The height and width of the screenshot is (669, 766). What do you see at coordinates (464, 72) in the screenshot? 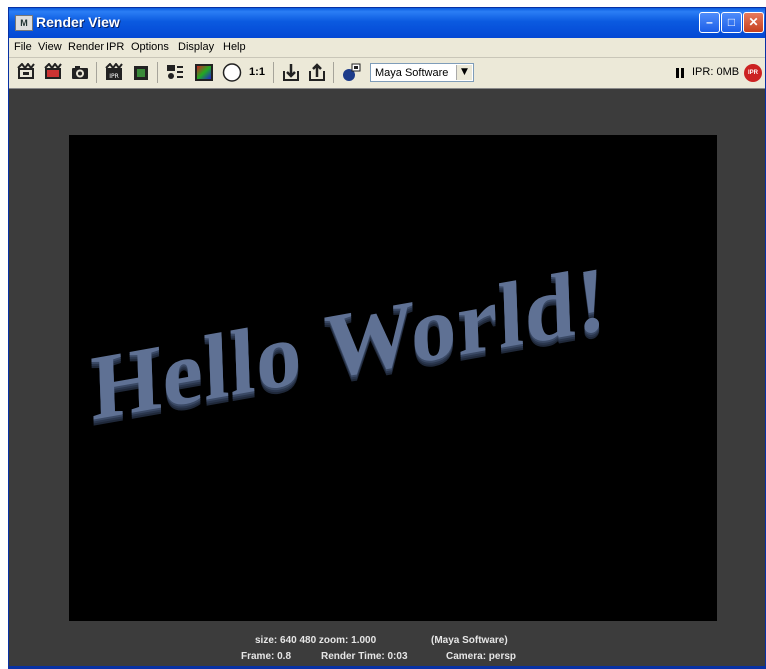
I see `chevron-down-icon: ▼` at bounding box center [464, 72].